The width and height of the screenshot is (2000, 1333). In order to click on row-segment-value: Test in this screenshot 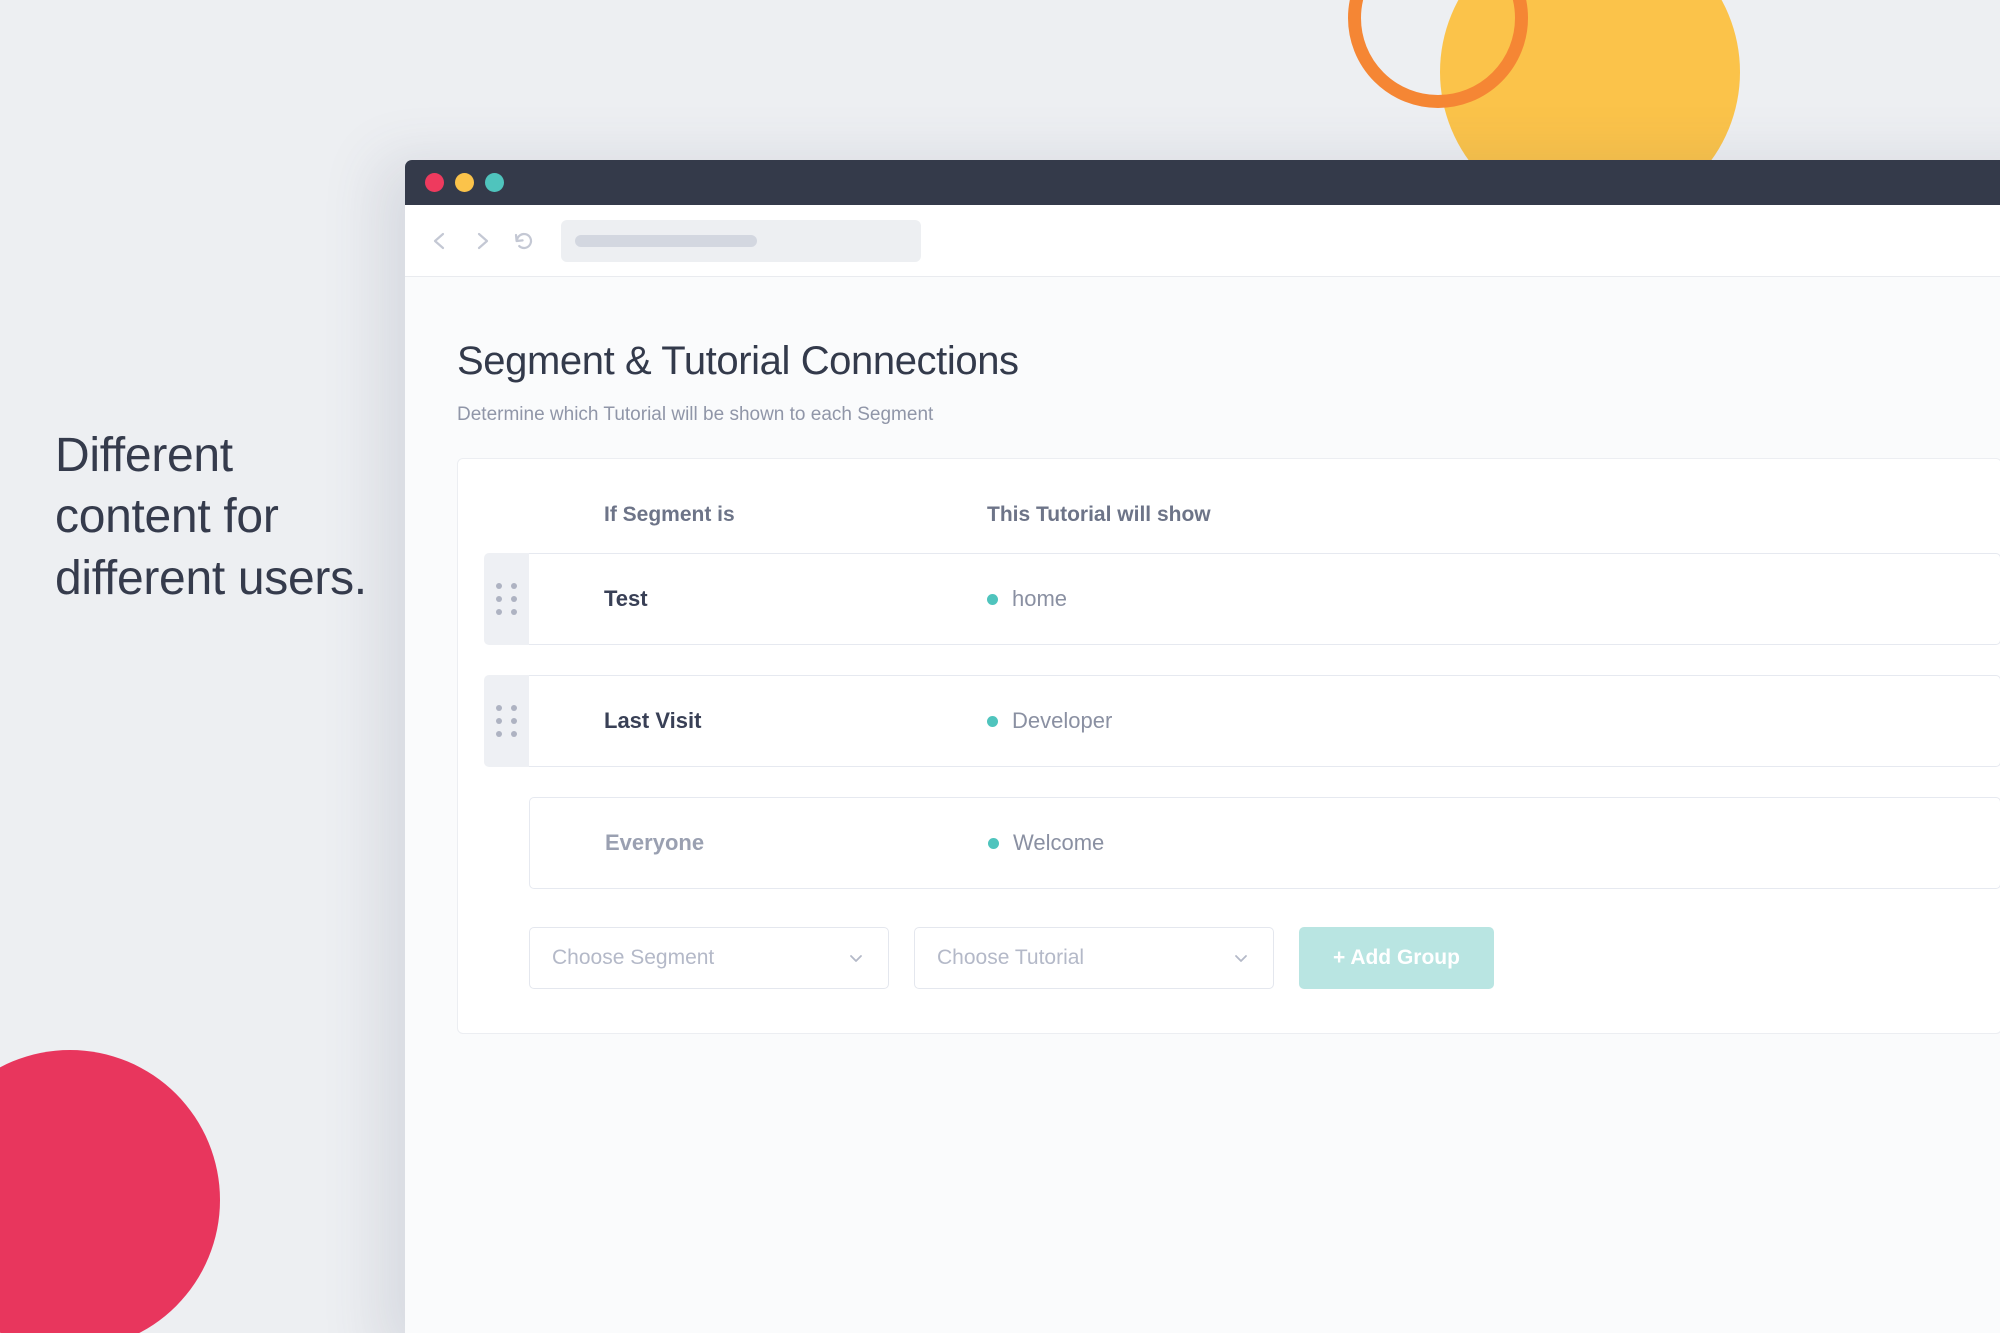, I will do `click(626, 598)`.